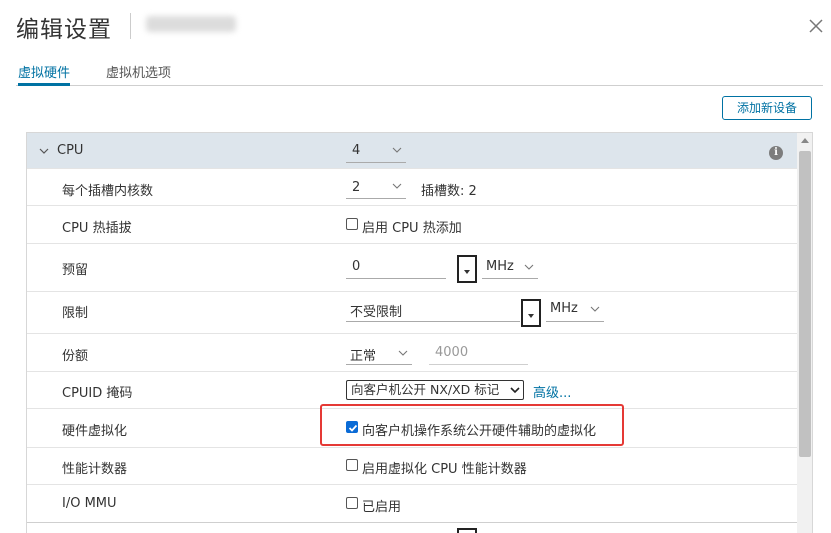 The height and width of the screenshot is (533, 831). I want to click on reservation-label: 预留, so click(75, 270).